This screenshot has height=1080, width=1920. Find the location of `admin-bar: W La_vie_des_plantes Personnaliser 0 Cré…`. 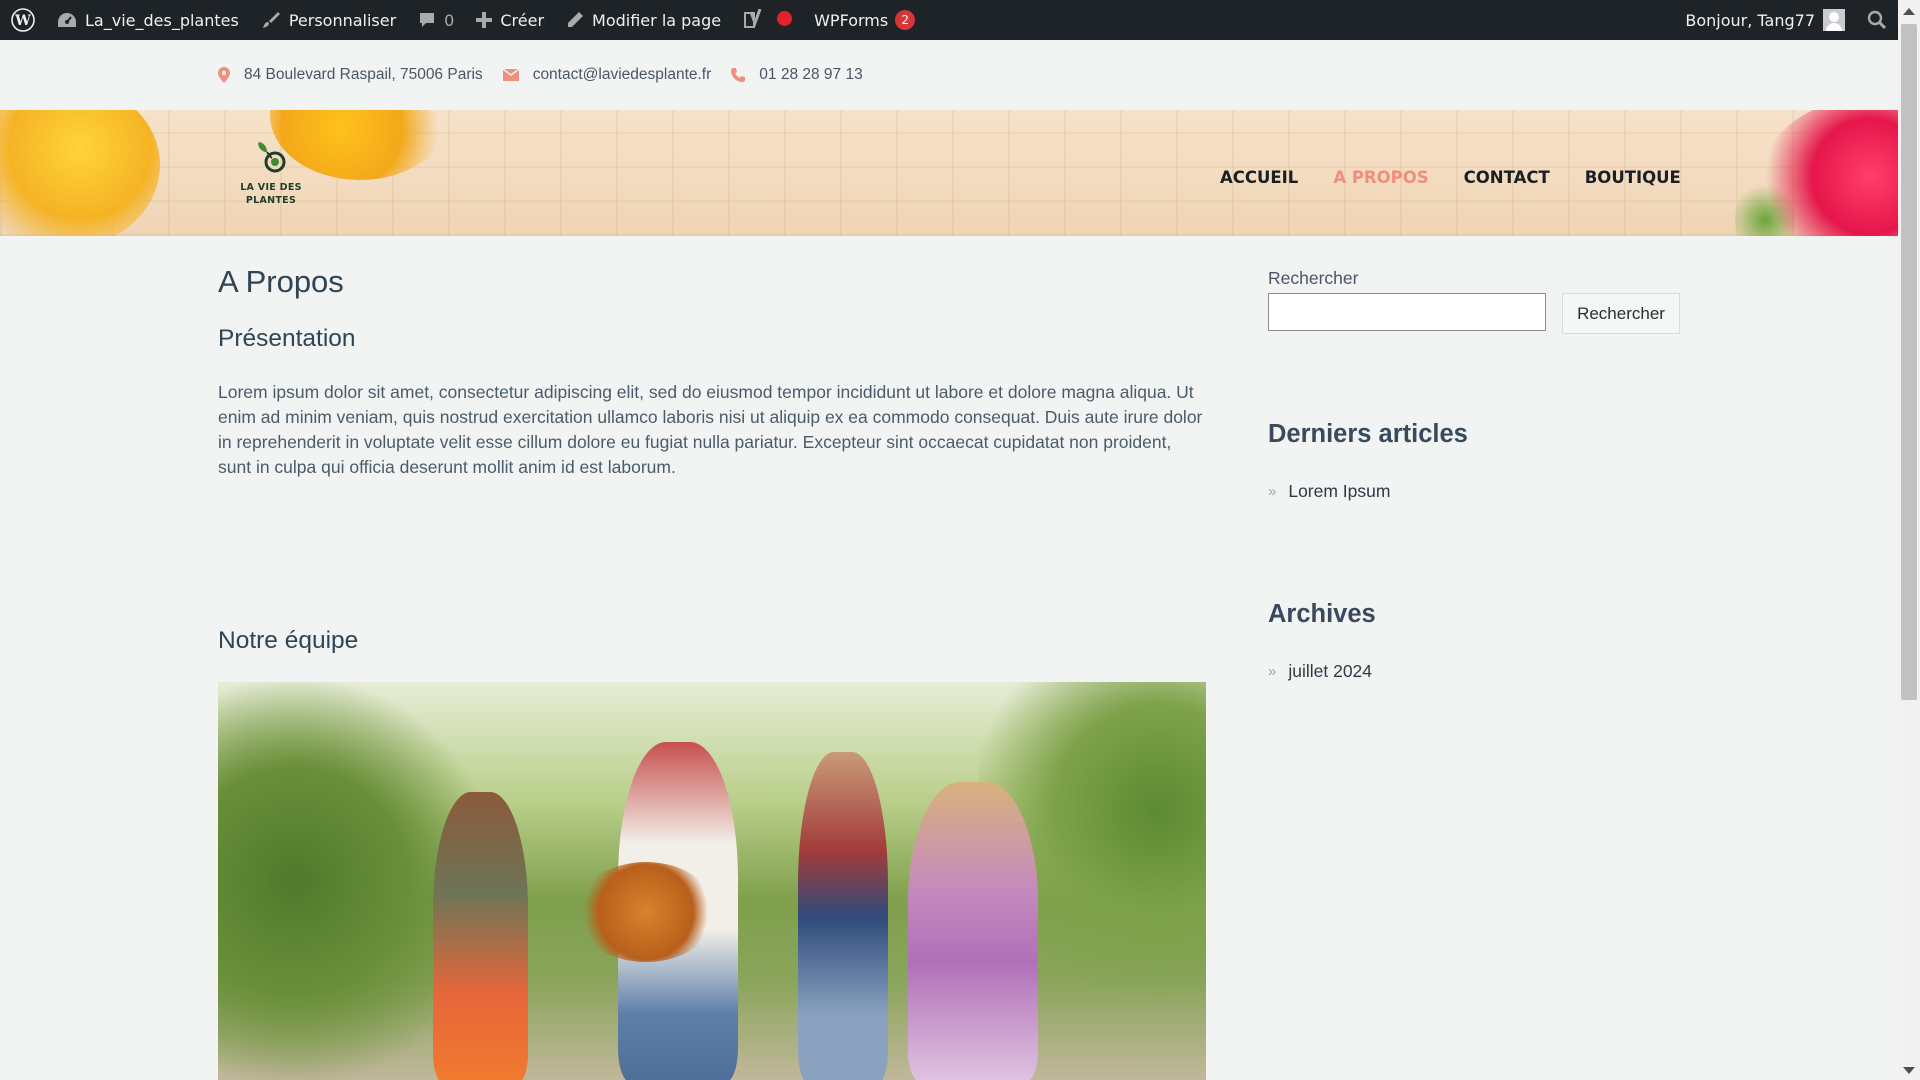

admin-bar: W La_vie_des_plantes Personnaliser 0 Cré… is located at coordinates (949, 20).